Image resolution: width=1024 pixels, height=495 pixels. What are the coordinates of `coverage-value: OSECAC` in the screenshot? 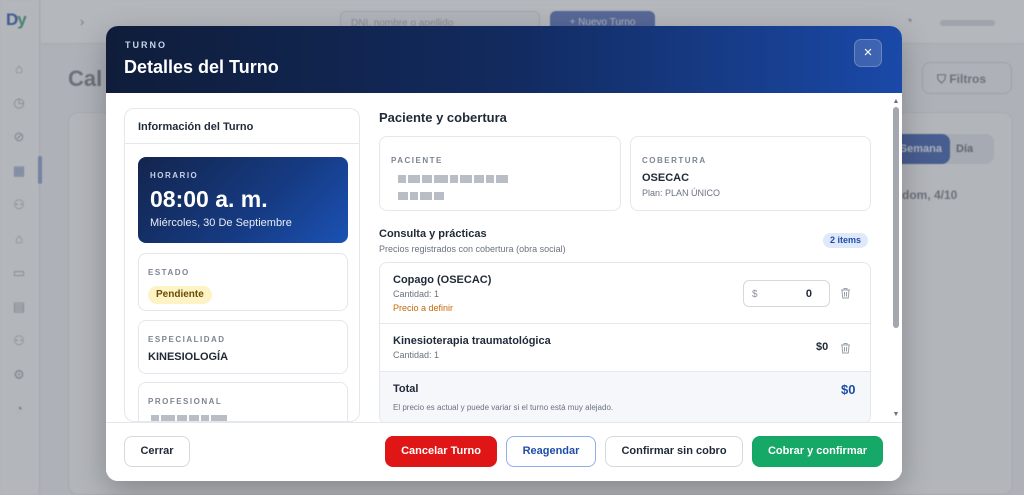 It's located at (666, 178).